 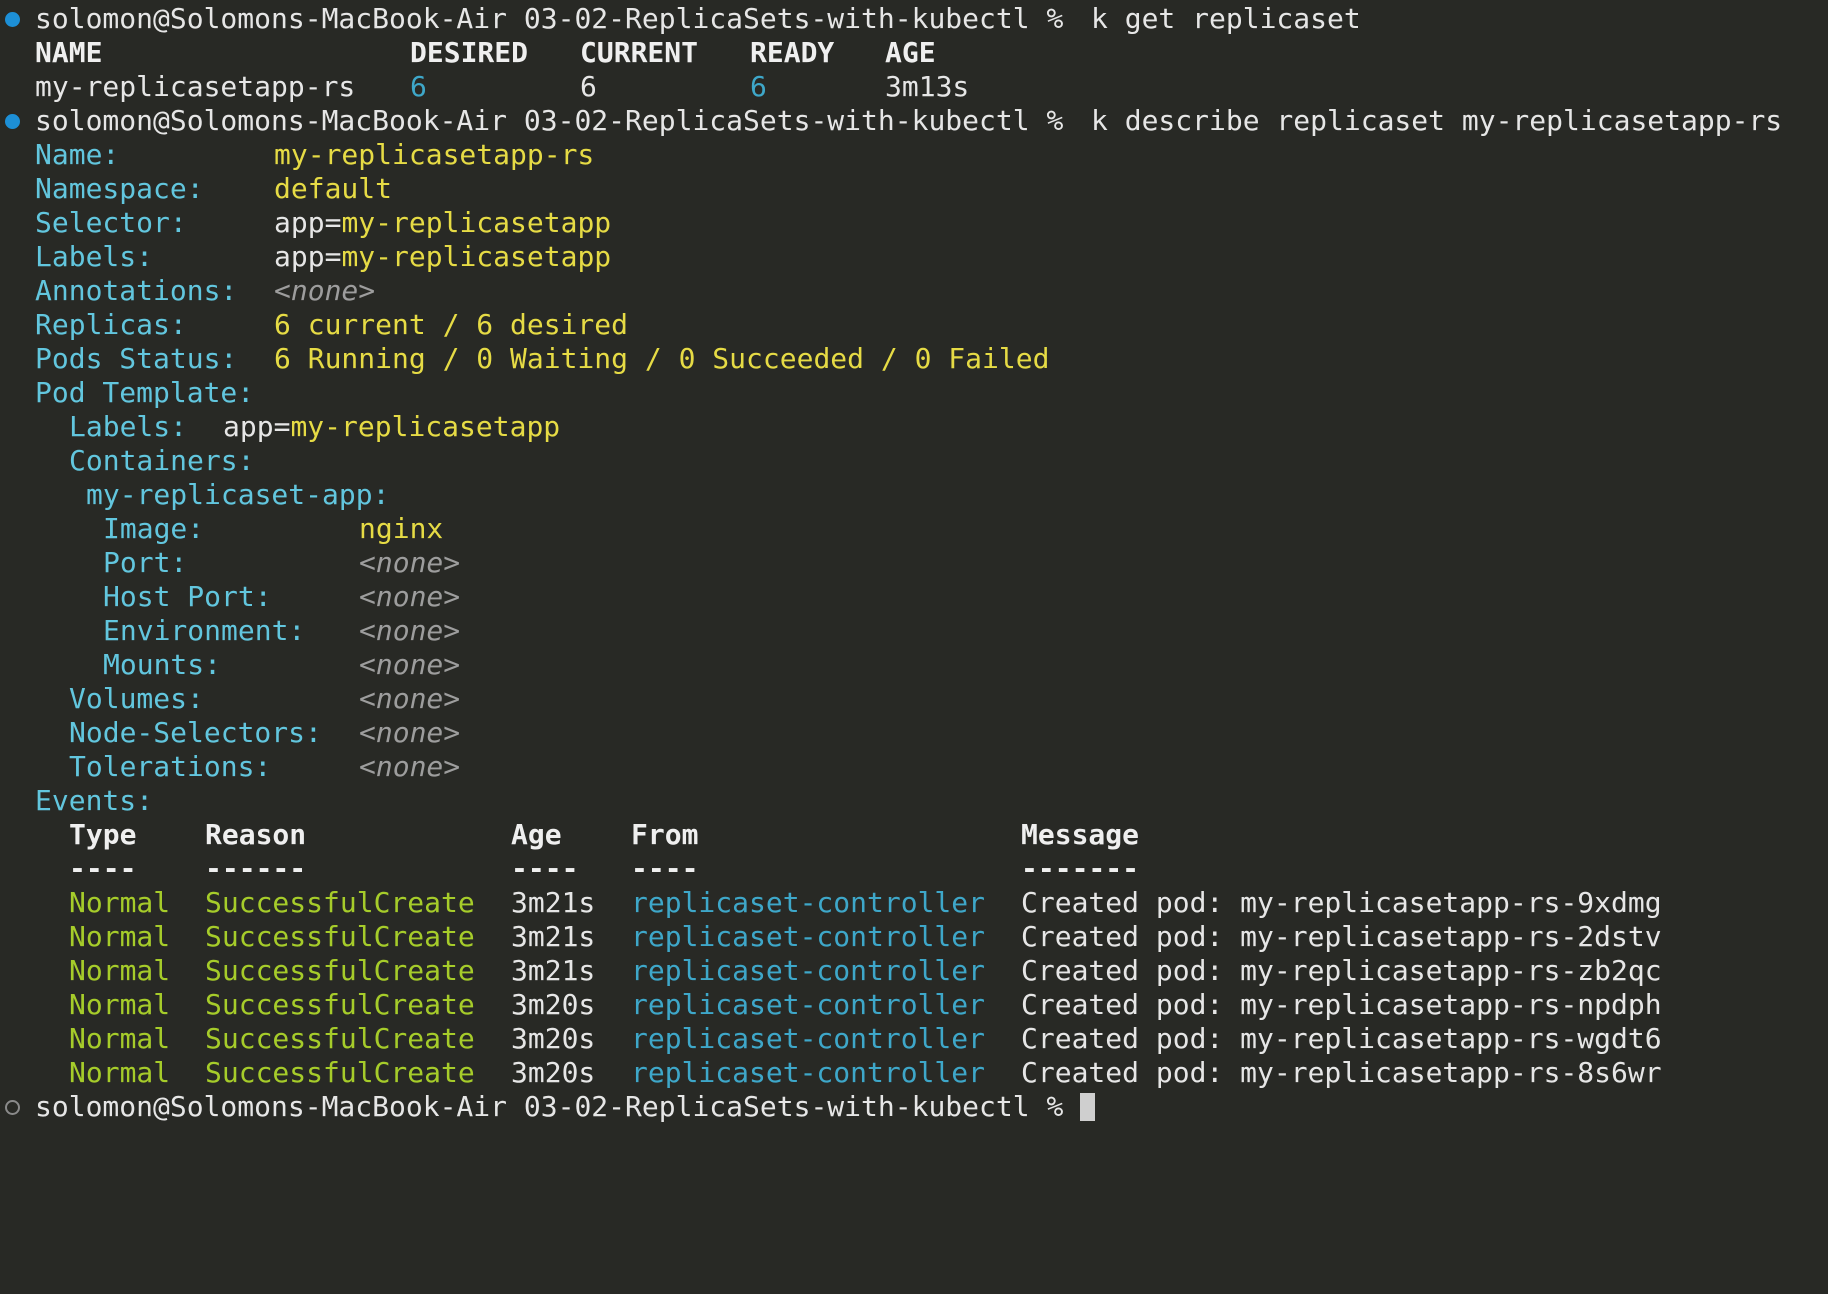 What do you see at coordinates (451, 324) in the screenshot?
I see `field-value: 6 current / 6 desired` at bounding box center [451, 324].